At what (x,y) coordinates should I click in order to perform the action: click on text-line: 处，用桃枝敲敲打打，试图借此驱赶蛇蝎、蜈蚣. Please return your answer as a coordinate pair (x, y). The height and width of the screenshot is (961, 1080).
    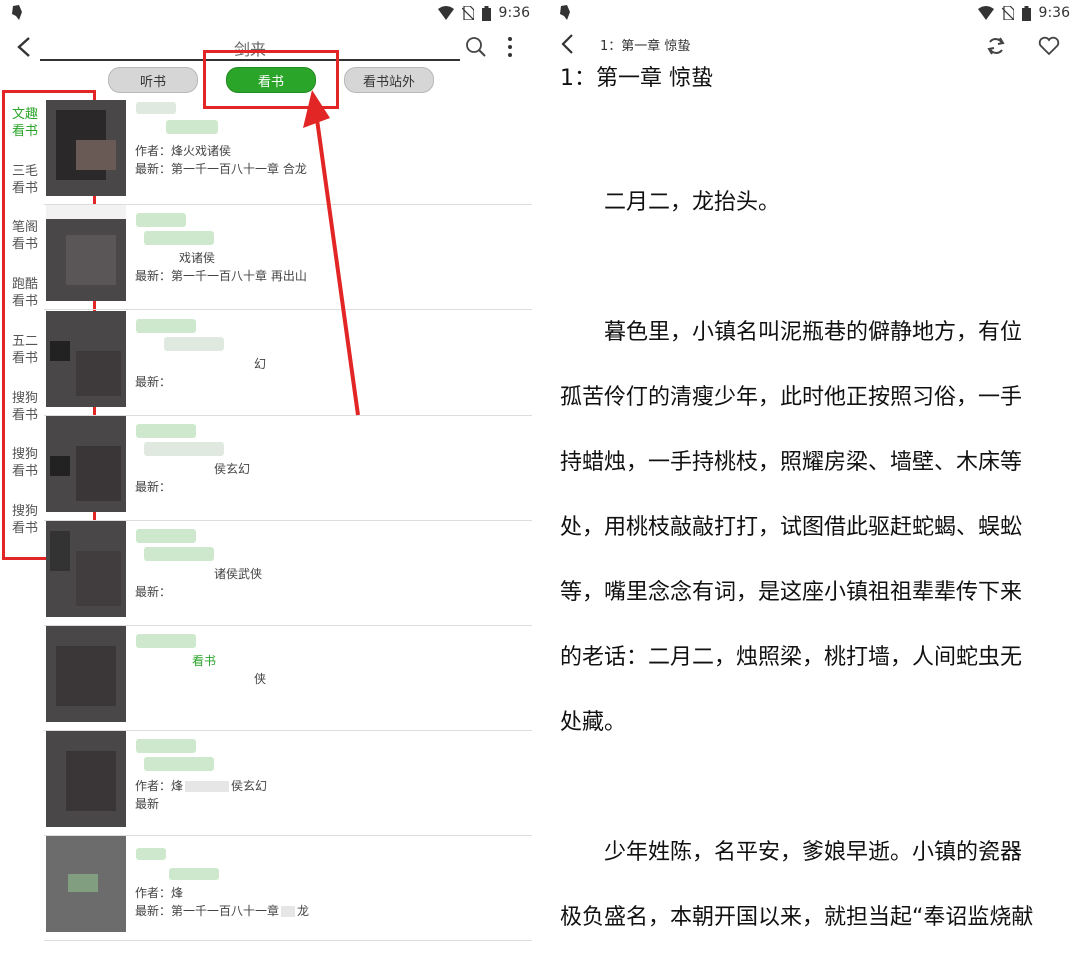
    Looking at the image, I should click on (791, 527).